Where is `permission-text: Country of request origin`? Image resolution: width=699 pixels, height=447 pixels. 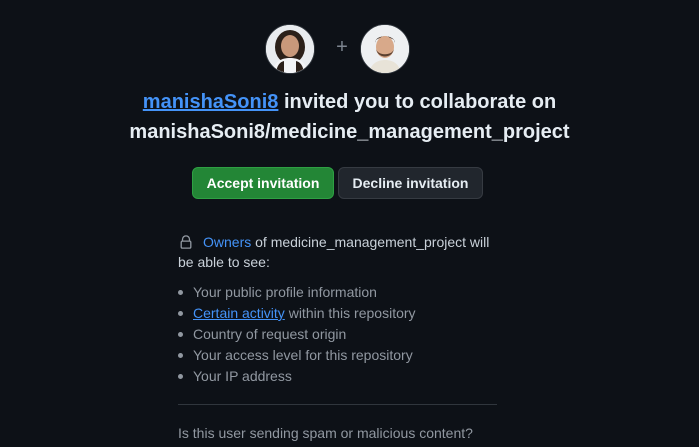 permission-text: Country of request origin is located at coordinates (270, 334).